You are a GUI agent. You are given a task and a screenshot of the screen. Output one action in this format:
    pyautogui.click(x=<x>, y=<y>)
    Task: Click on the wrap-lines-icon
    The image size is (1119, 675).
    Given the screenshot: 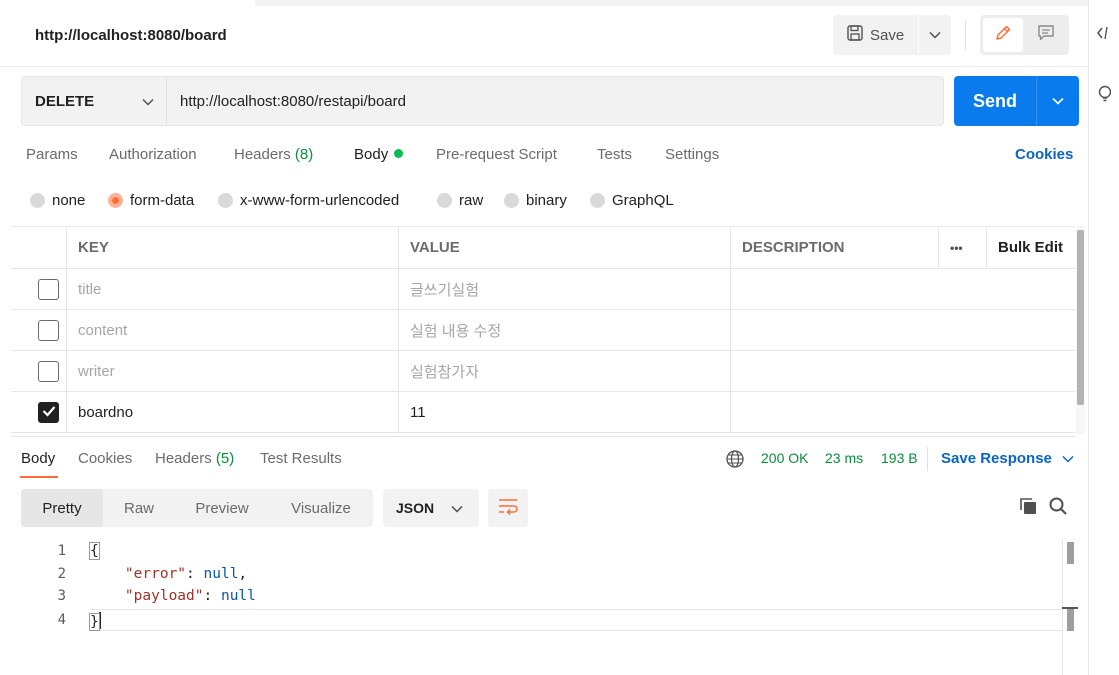 What is the action you would take?
    pyautogui.click(x=508, y=508)
    